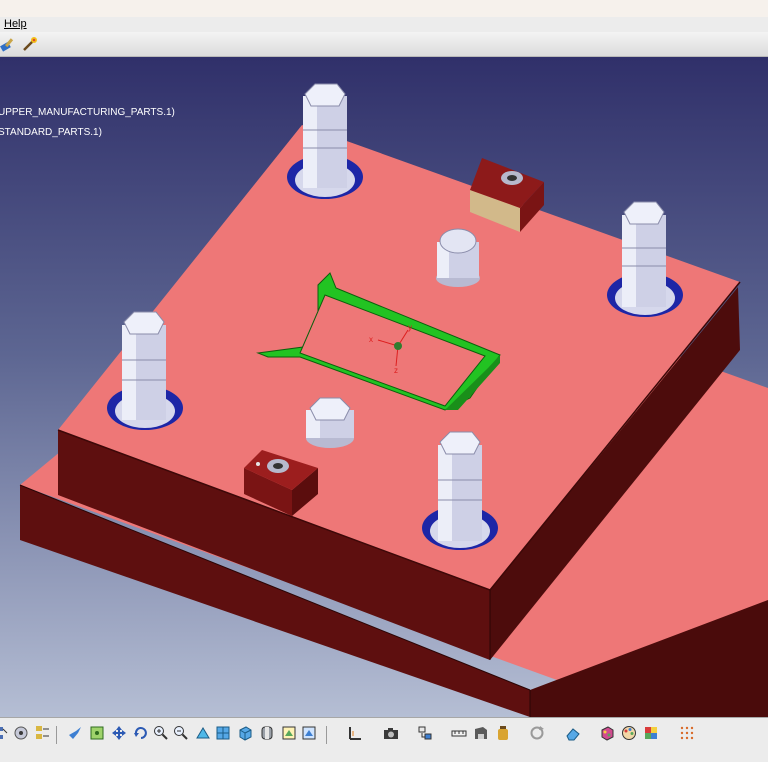  I want to click on magic-wand-icon, so click(30, 44).